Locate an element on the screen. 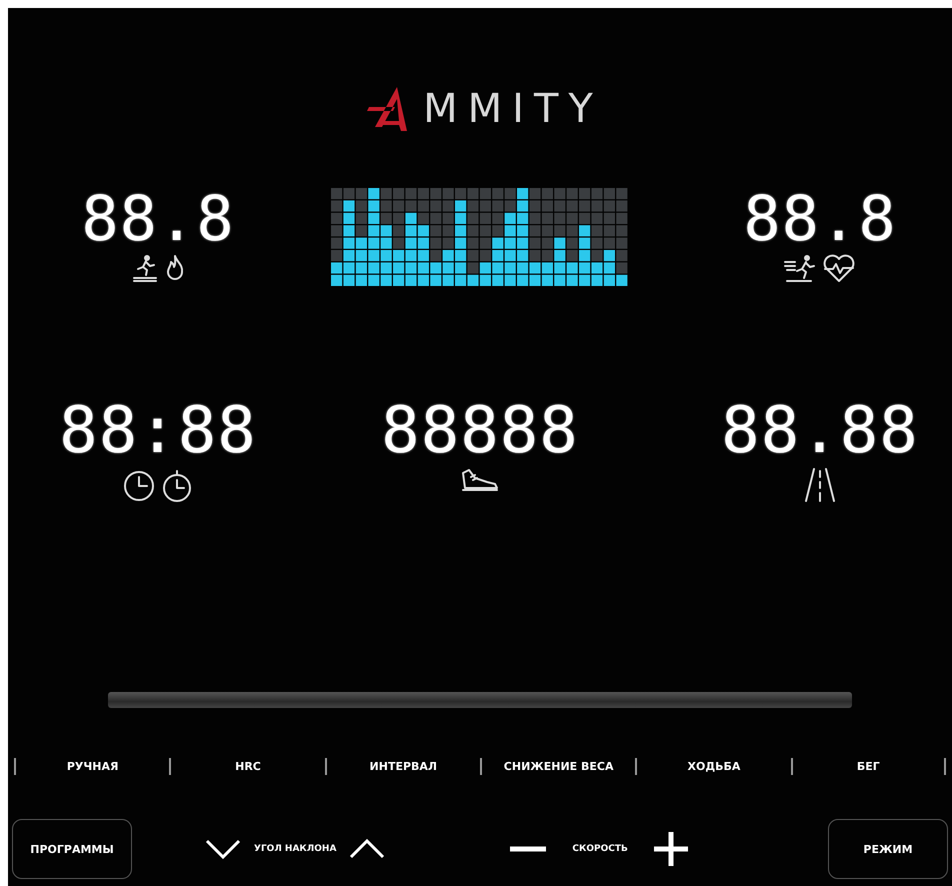 The width and height of the screenshot is (952, 886). digital-readout: 88888 is located at coordinates (480, 431).